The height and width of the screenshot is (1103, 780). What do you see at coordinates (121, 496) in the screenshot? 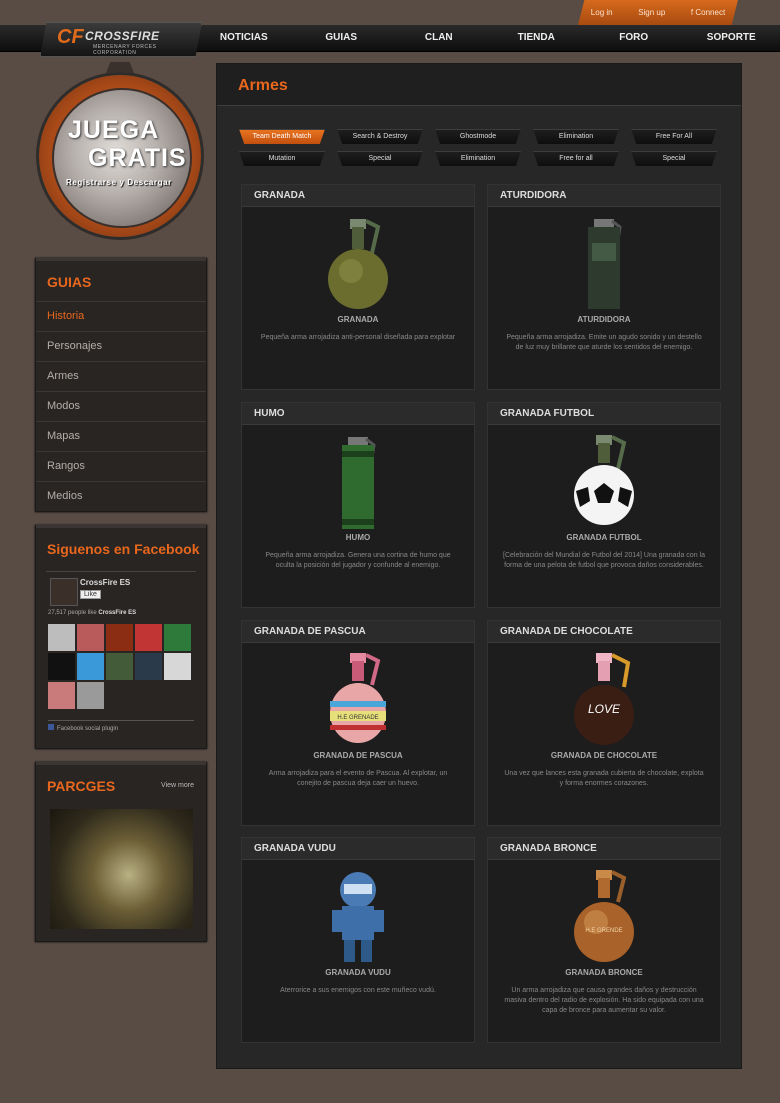
I see `sidebar-item-medios: Medios` at bounding box center [121, 496].